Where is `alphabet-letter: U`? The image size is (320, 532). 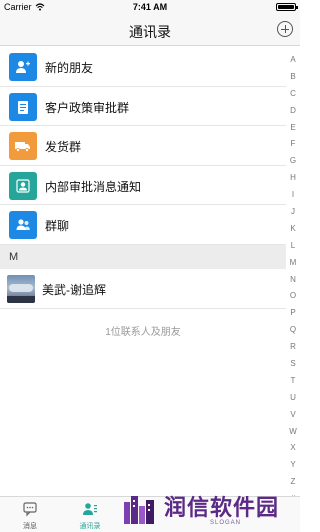
alphabet-letter: U is located at coordinates (293, 398).